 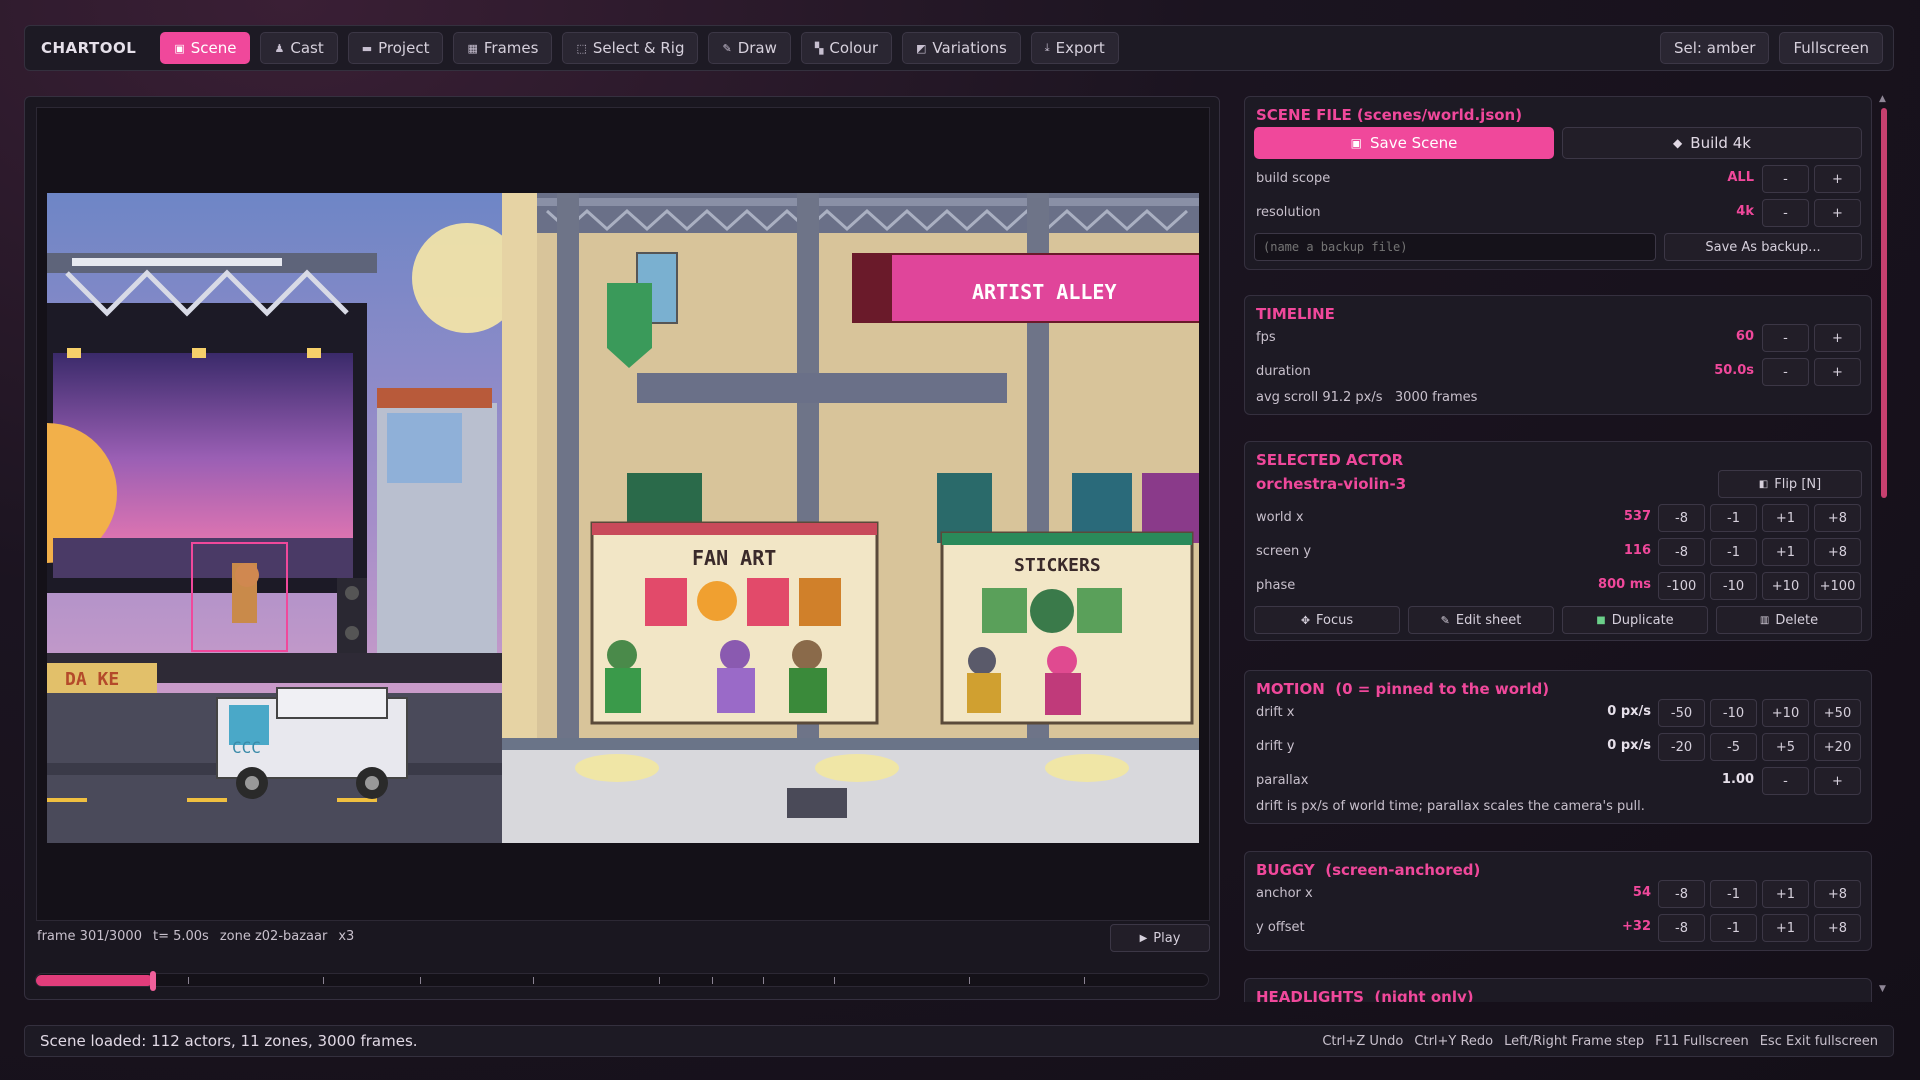 I want to click on tab-label: Variations, so click(x=969, y=48).